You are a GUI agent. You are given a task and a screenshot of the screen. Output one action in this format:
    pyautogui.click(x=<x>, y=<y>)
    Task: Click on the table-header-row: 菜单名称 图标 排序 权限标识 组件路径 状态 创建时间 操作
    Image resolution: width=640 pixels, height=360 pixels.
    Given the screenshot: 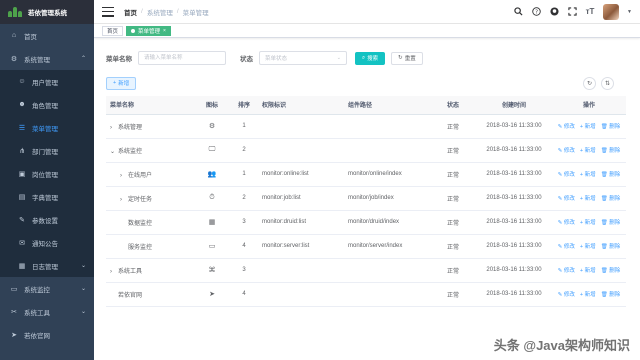 What is the action you would take?
    pyautogui.click(x=366, y=105)
    